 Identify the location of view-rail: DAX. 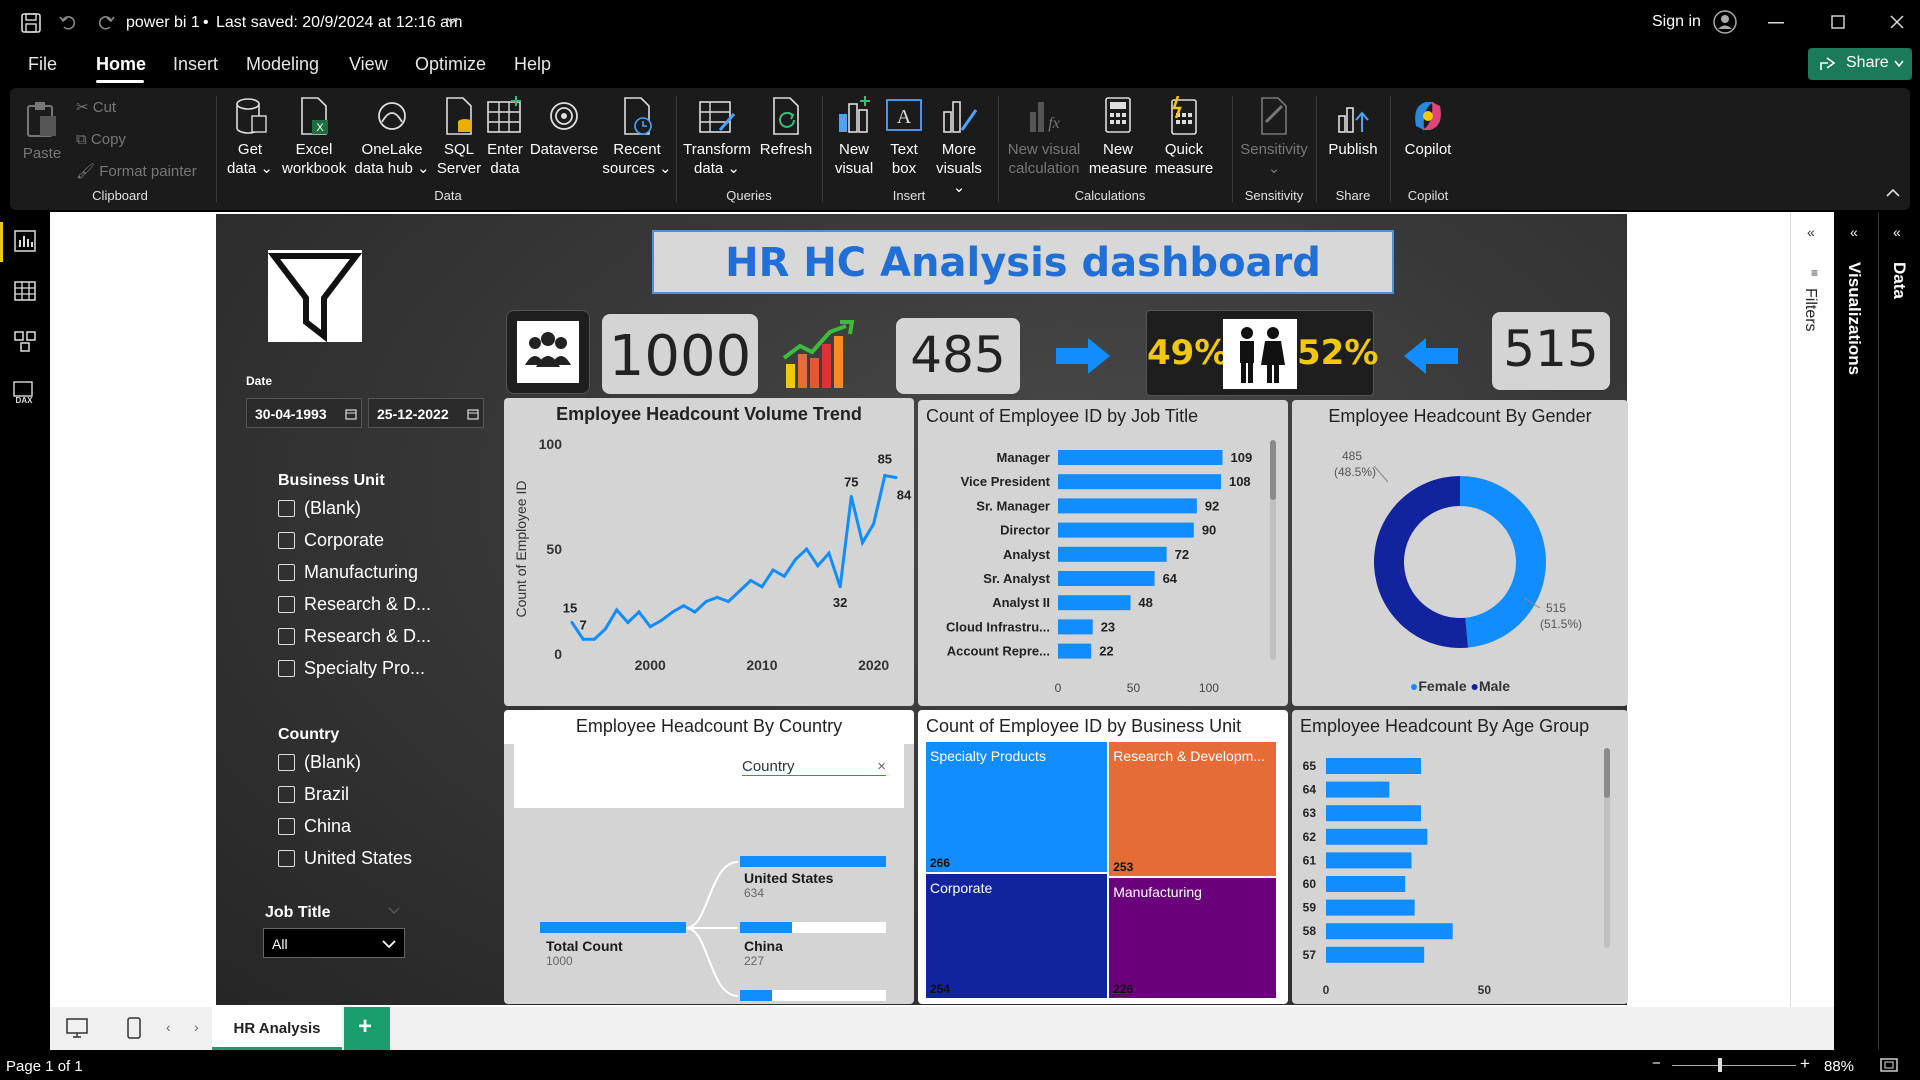
(25, 631).